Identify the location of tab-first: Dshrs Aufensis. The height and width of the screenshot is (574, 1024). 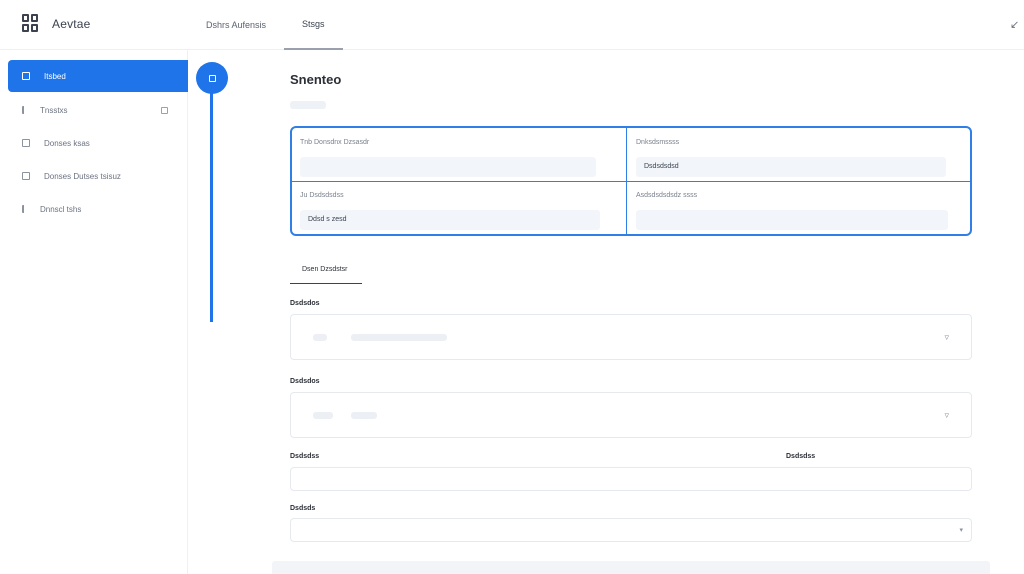
(236, 25).